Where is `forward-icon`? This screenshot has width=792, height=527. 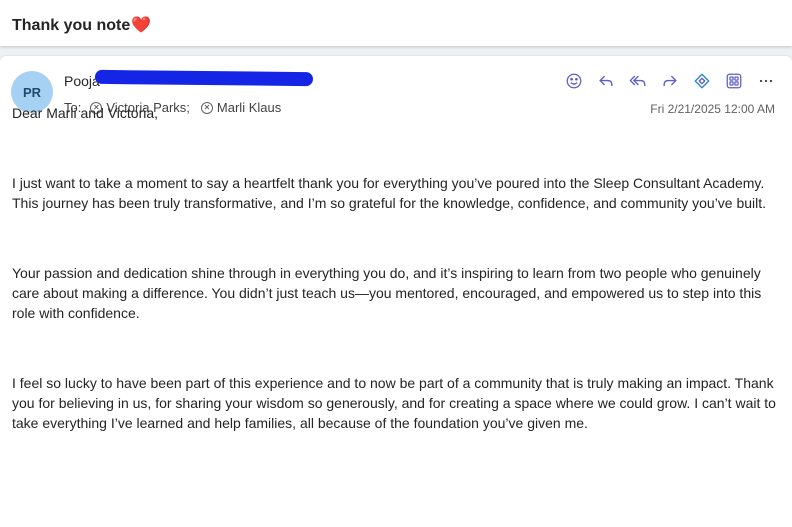
forward-icon is located at coordinates (670, 81).